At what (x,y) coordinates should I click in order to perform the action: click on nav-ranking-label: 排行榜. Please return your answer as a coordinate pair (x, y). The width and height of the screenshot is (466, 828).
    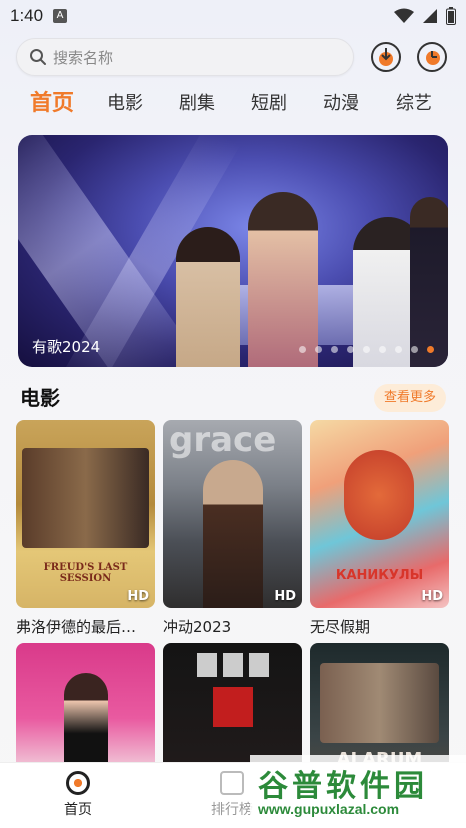
    Looking at the image, I should click on (232, 810).